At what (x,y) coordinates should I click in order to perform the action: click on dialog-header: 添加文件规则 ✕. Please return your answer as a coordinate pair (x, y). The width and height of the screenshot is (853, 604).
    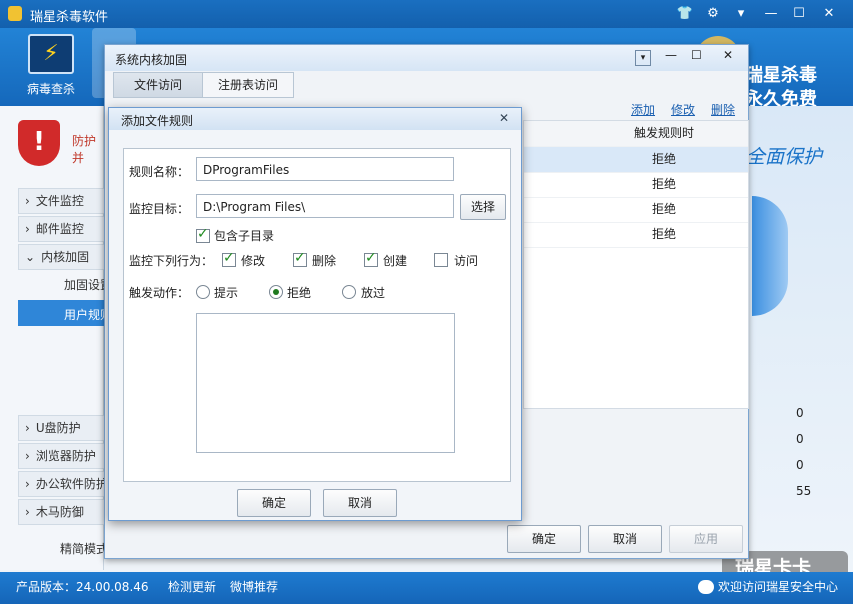
    Looking at the image, I should click on (315, 119).